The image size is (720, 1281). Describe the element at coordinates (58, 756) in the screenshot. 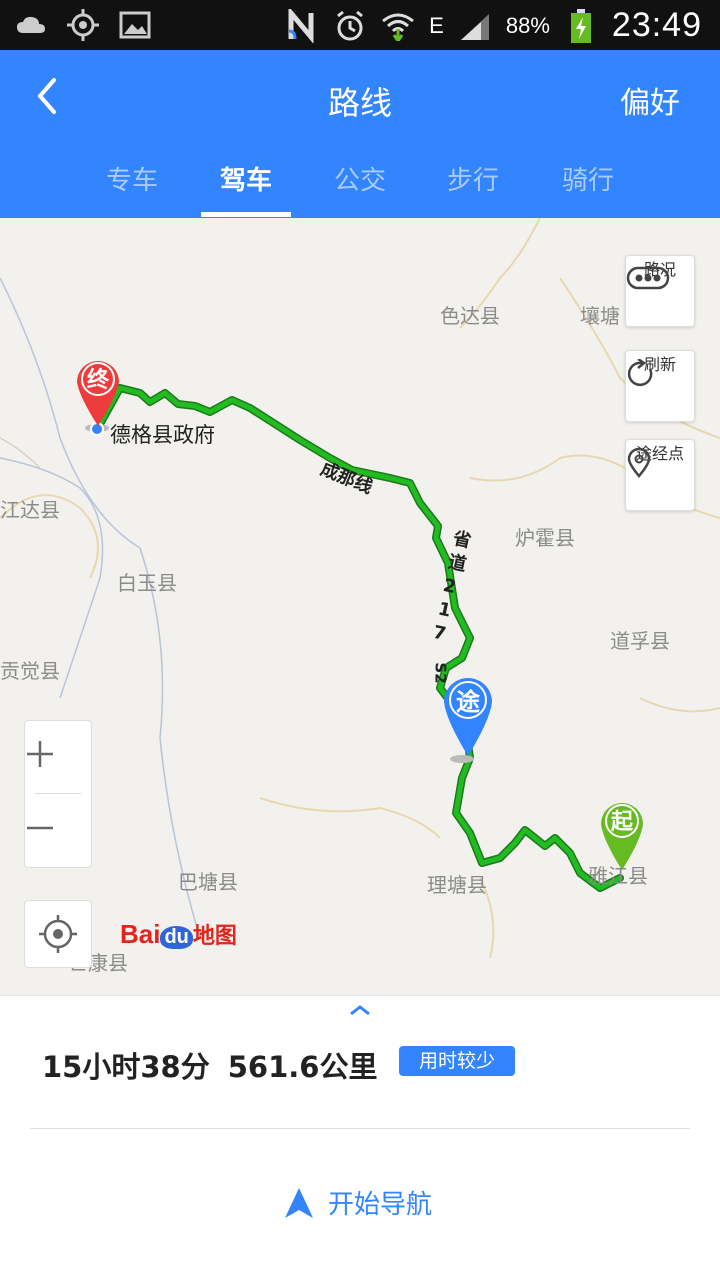

I see `zoom-in-button` at that location.